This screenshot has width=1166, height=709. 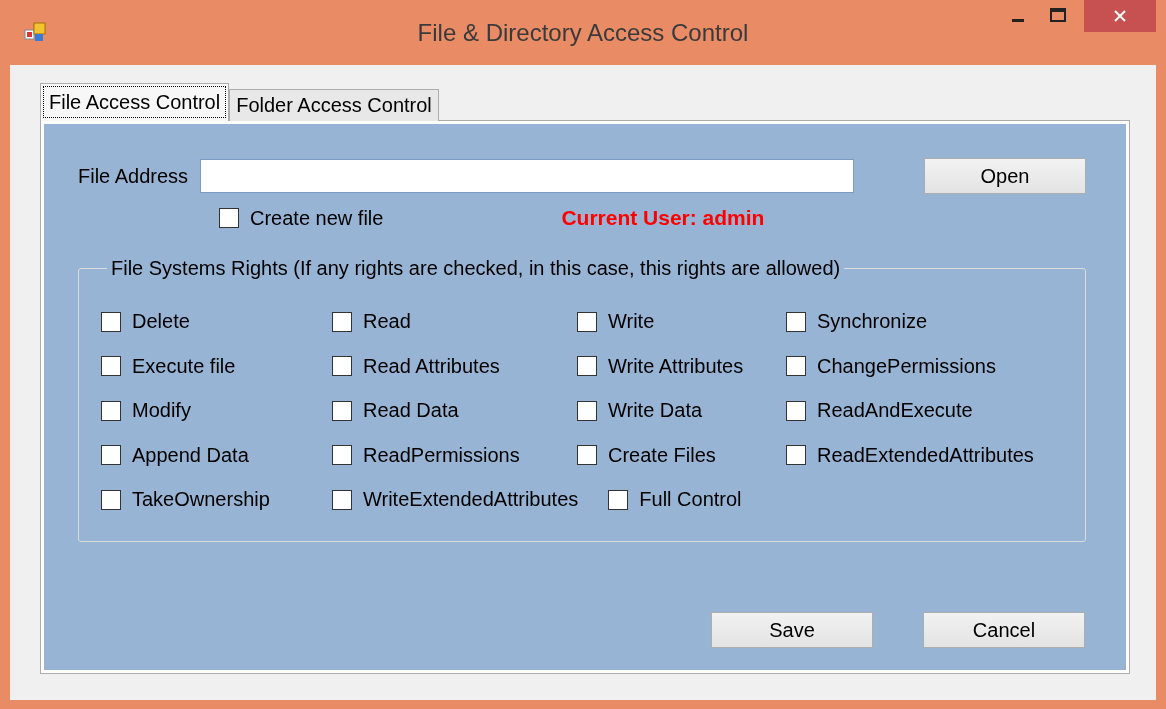 What do you see at coordinates (133, 176) in the screenshot?
I see `field-label: File Address` at bounding box center [133, 176].